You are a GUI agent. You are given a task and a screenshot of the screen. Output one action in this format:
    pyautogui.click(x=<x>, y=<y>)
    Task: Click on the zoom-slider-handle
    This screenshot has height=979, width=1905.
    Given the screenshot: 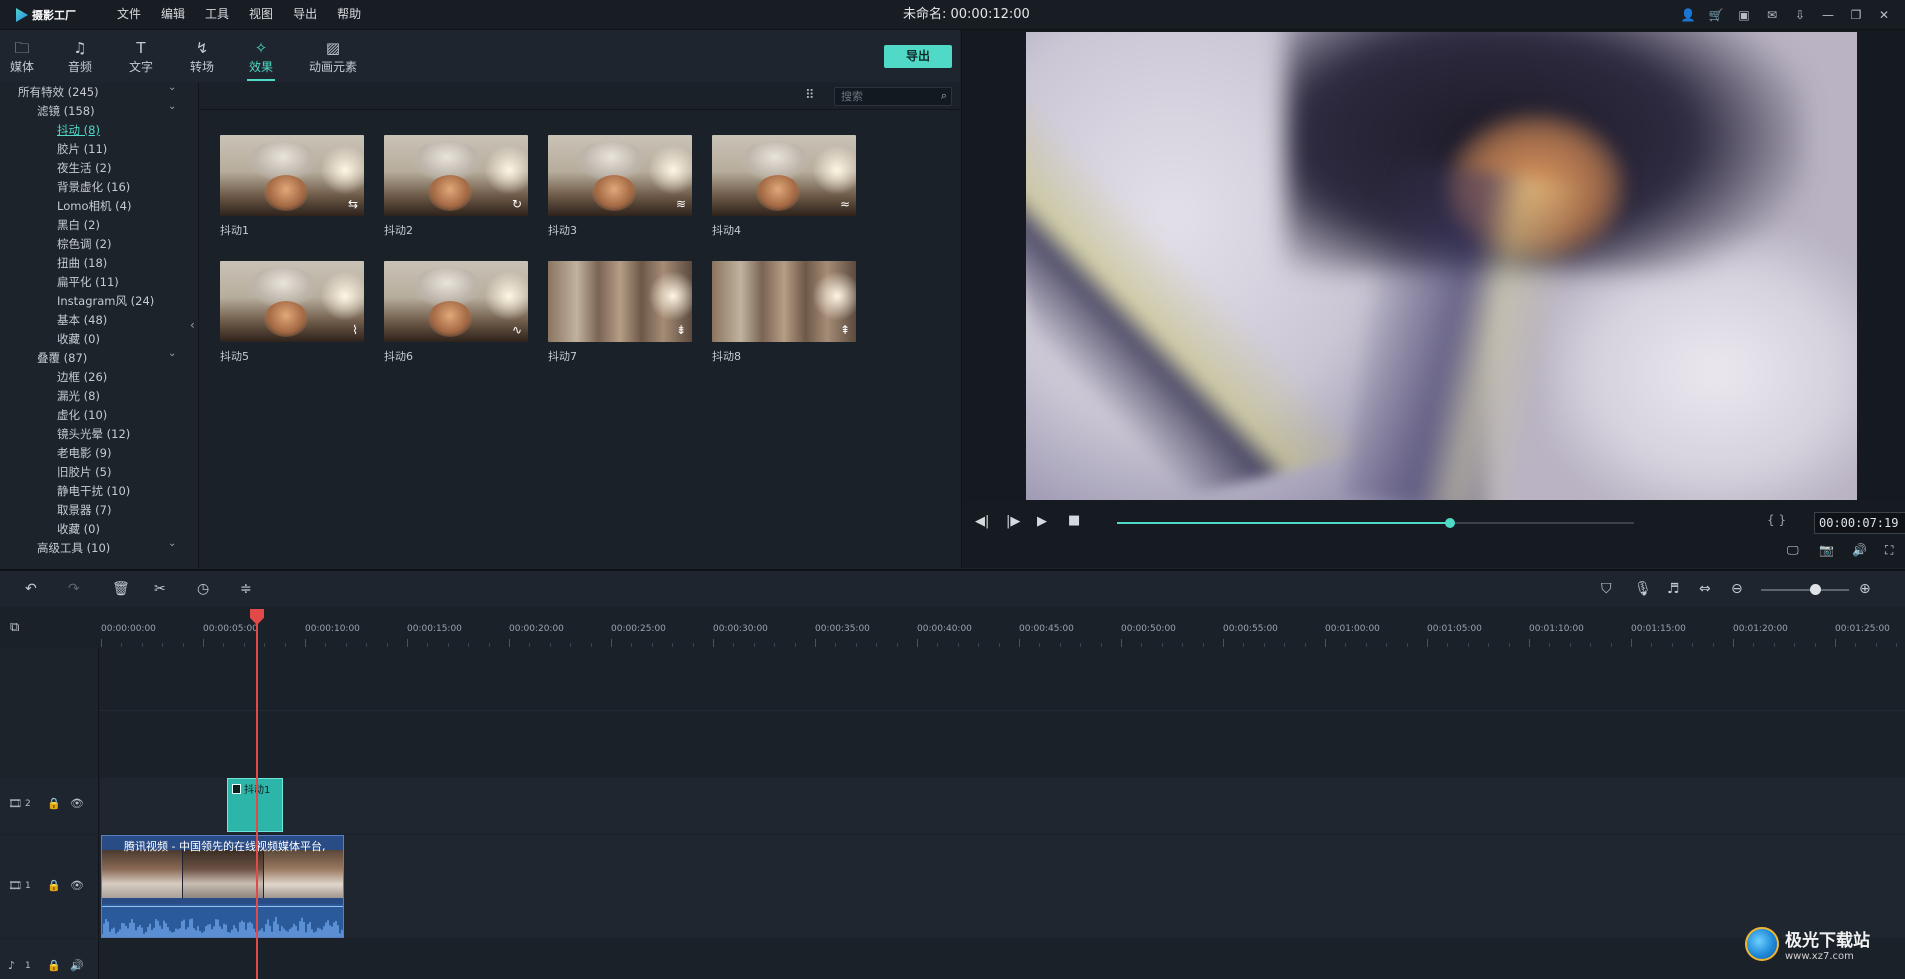 What is the action you would take?
    pyautogui.click(x=1816, y=589)
    